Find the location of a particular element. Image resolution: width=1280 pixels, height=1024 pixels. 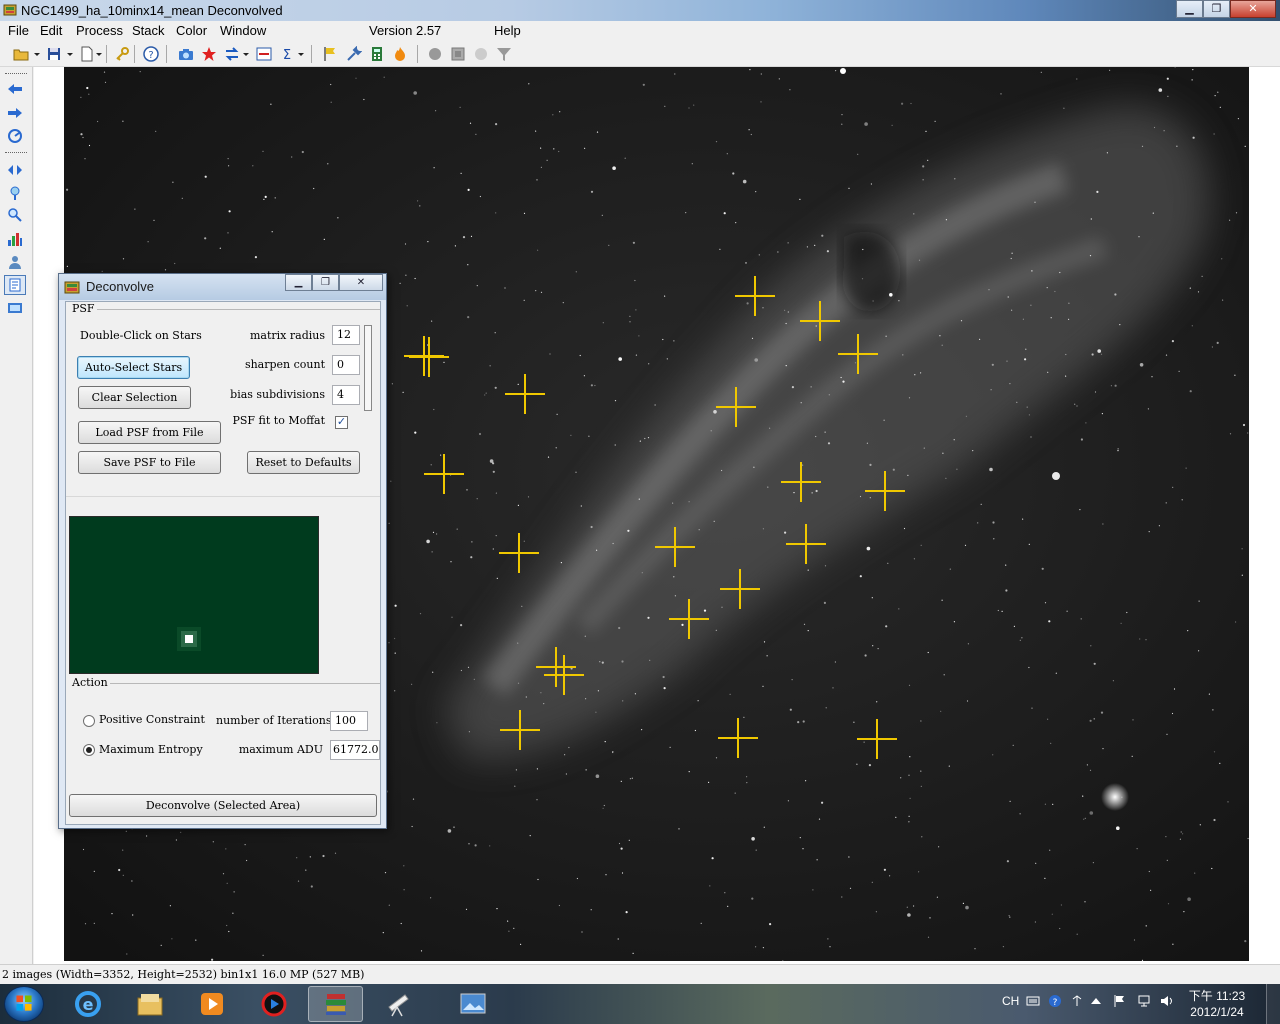

system-clock: 下午 11:23 2012/1/24 is located at coordinates (1217, 1004).